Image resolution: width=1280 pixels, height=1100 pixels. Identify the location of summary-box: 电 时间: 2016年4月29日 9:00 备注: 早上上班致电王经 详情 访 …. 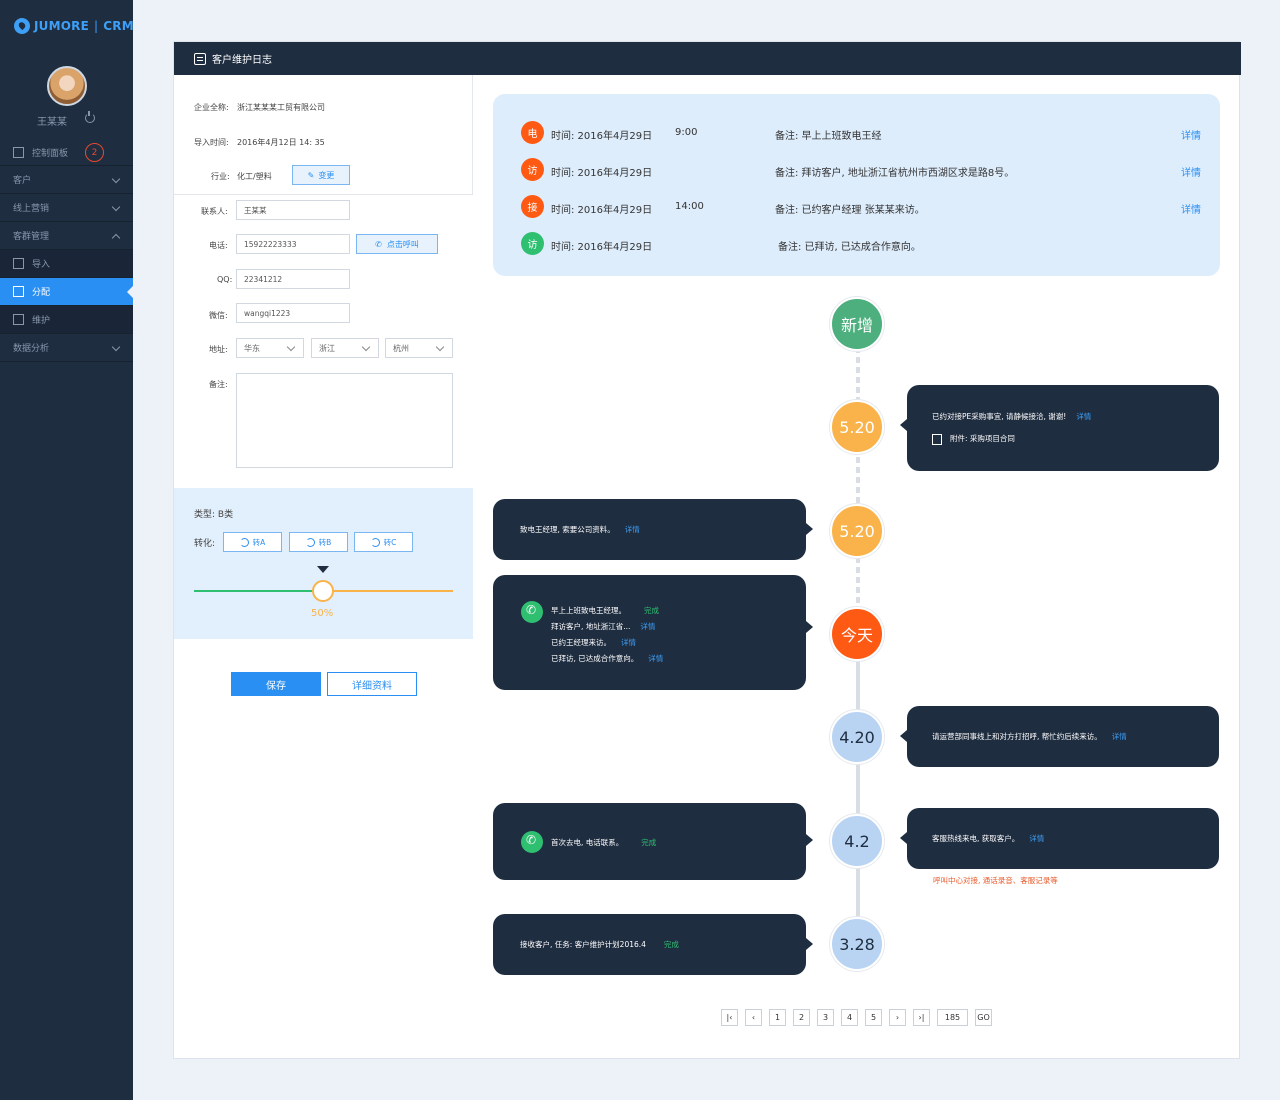
(856, 185).